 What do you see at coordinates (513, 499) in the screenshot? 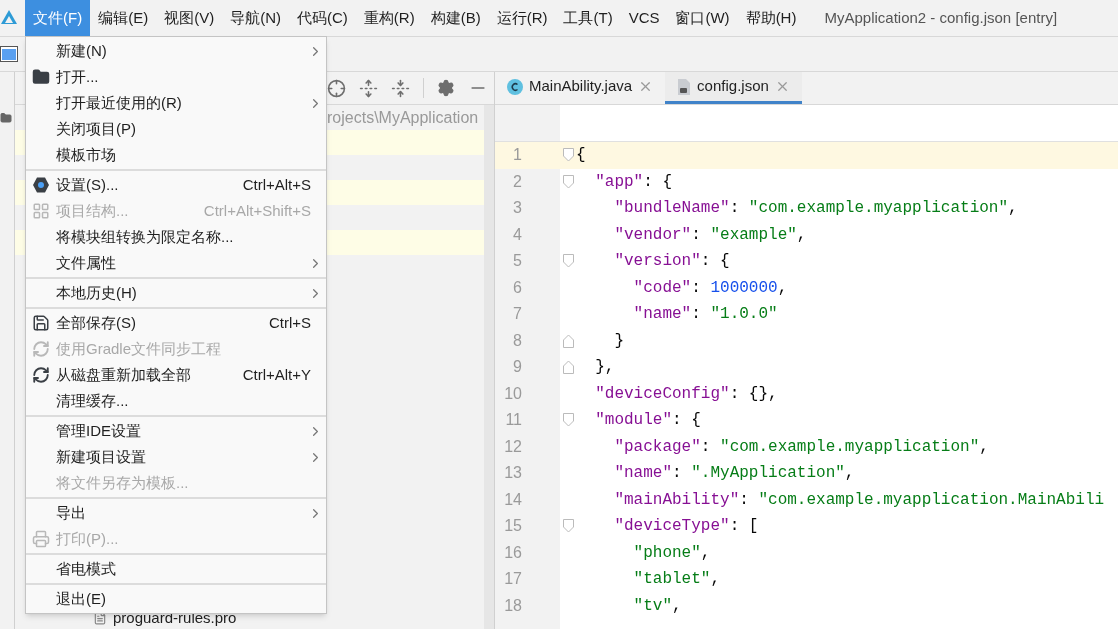
I see `line-number: 14` at bounding box center [513, 499].